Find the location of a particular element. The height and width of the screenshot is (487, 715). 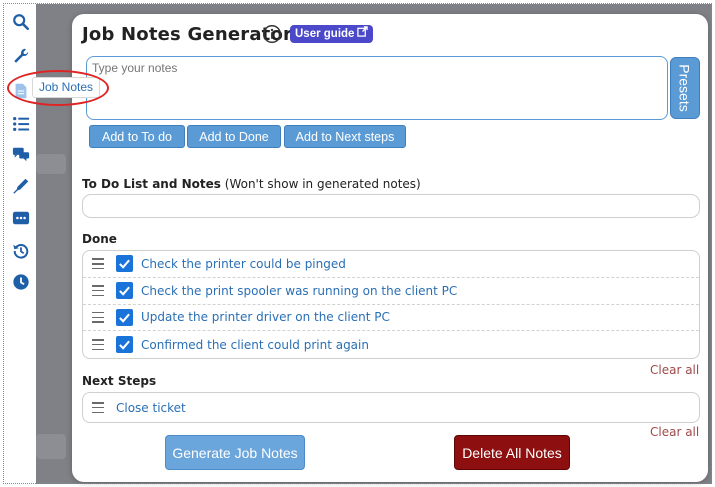

list-item-text: Check the printer could be pinged is located at coordinates (243, 264).